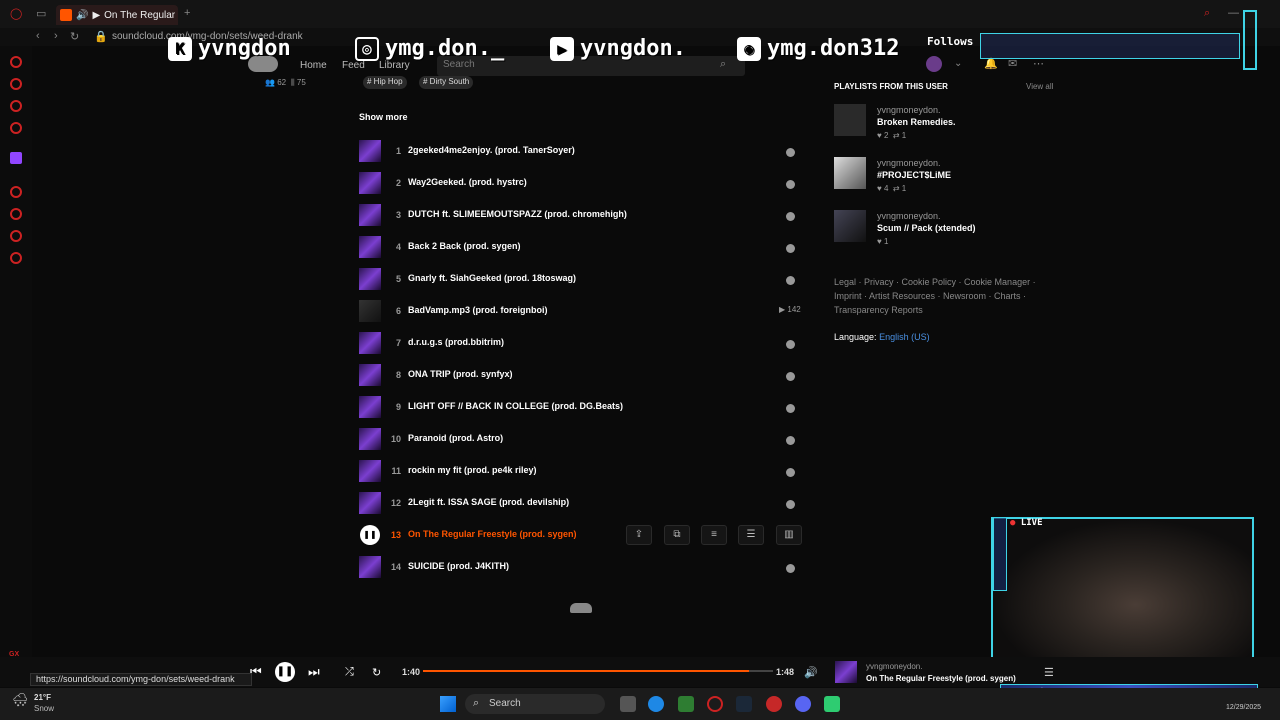 Image resolution: width=1280 pixels, height=720 pixels. I want to click on weather-icon: 🌨, so click(20, 700).